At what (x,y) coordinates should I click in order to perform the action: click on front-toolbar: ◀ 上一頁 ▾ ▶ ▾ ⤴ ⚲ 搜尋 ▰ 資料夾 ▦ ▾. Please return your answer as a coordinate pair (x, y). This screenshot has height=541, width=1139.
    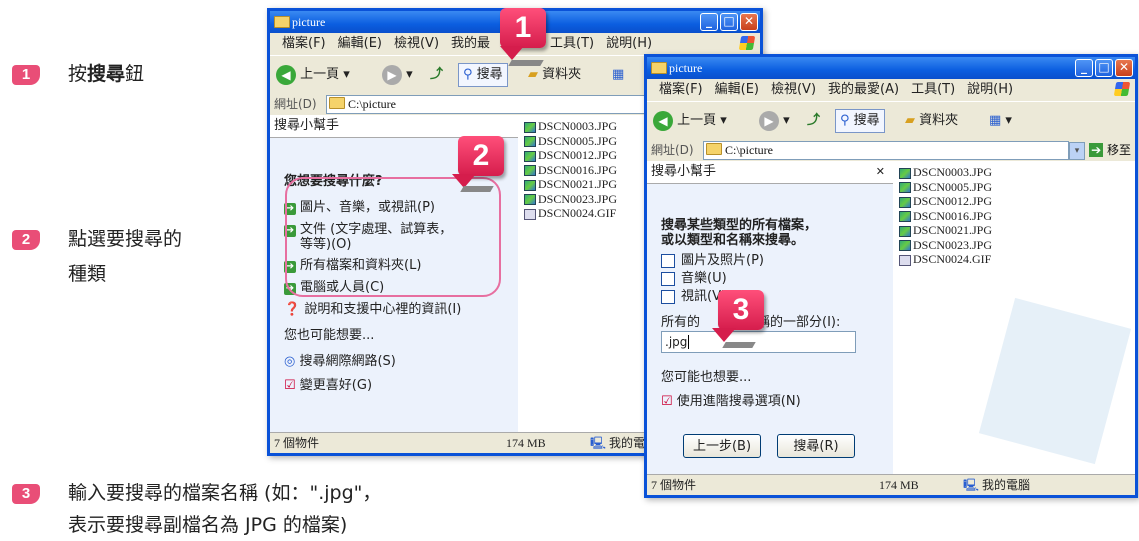
    Looking at the image, I should click on (891, 121).